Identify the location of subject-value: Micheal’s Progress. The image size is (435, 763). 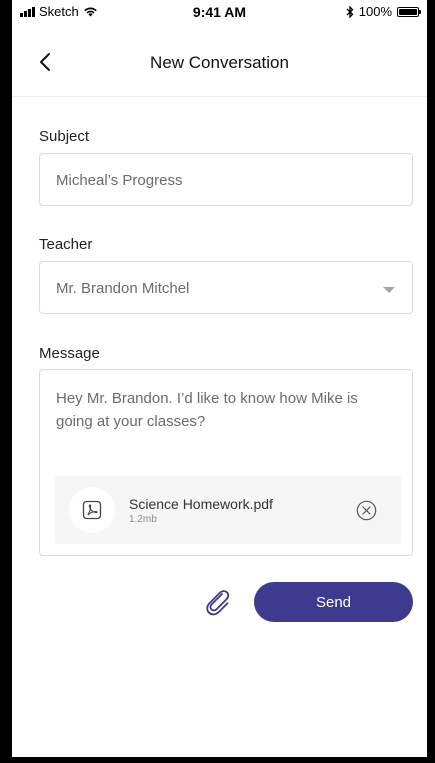
(119, 180).